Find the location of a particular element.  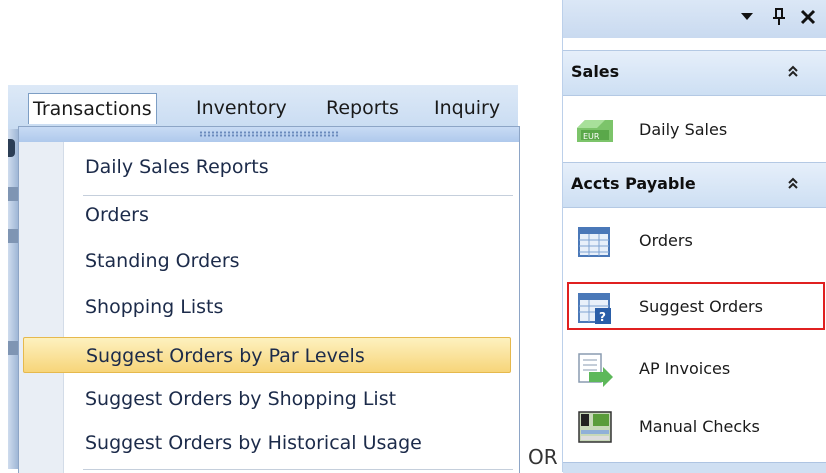

nav-item-manual-checks: Manual Checks is located at coordinates (694, 428).